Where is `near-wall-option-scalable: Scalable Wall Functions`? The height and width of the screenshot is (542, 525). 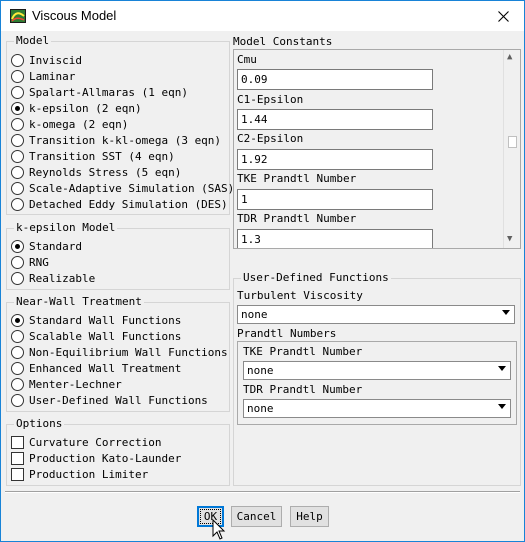 near-wall-option-scalable: Scalable Wall Functions is located at coordinates (96, 336).